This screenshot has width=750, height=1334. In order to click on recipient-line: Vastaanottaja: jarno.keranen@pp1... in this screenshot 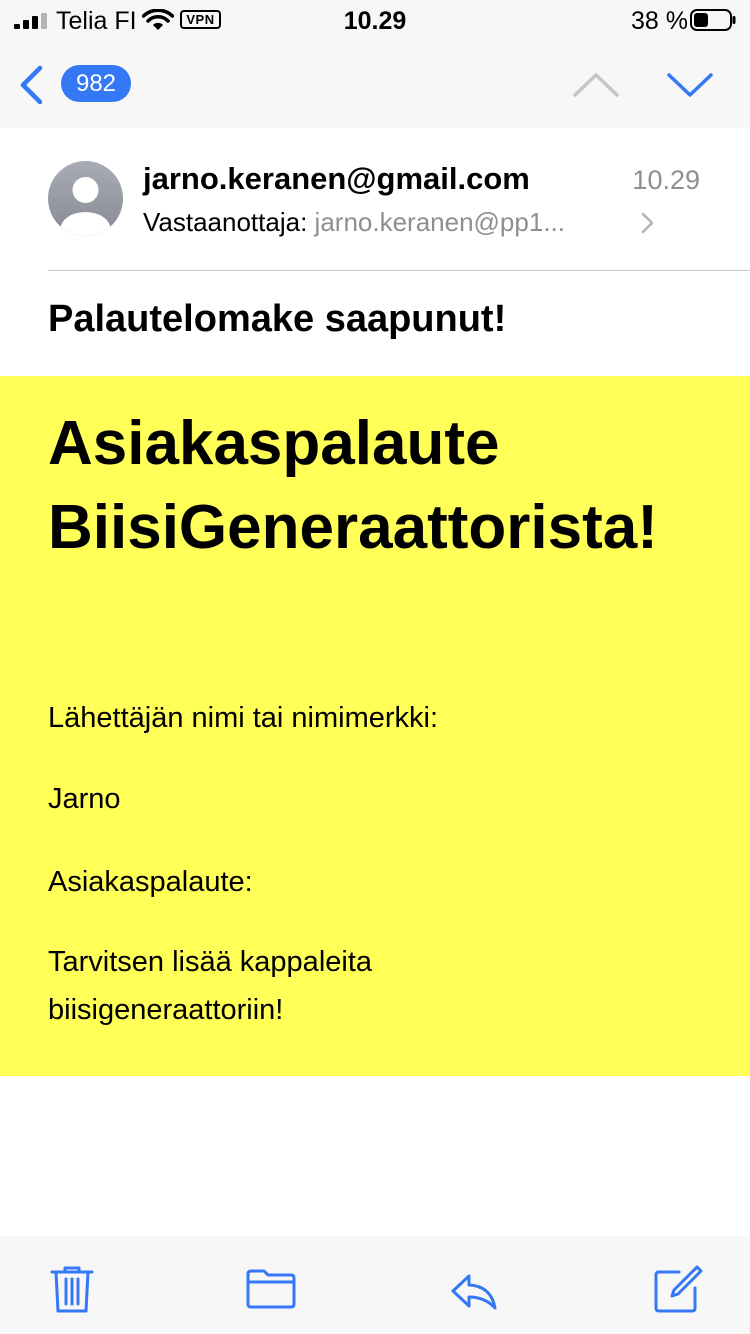, I will do `click(354, 222)`.